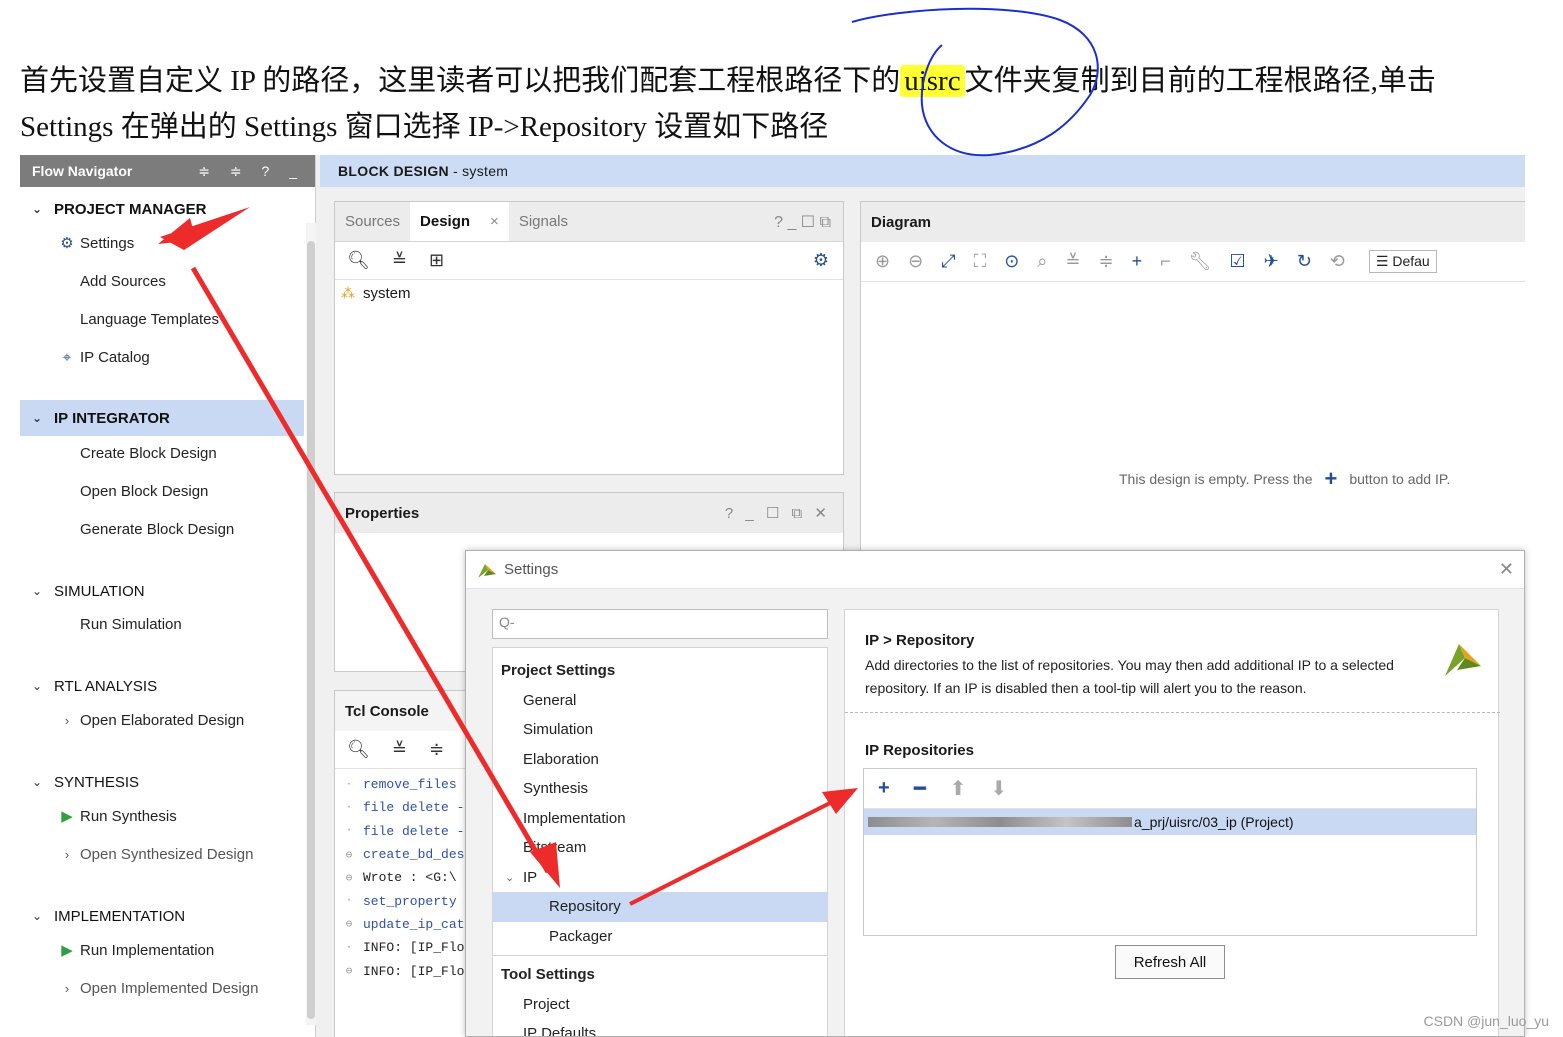 The width and height of the screenshot is (1563, 1037). I want to click on repository-row: a_prj/uisrc/03_ip (Project), so click(1170, 822).